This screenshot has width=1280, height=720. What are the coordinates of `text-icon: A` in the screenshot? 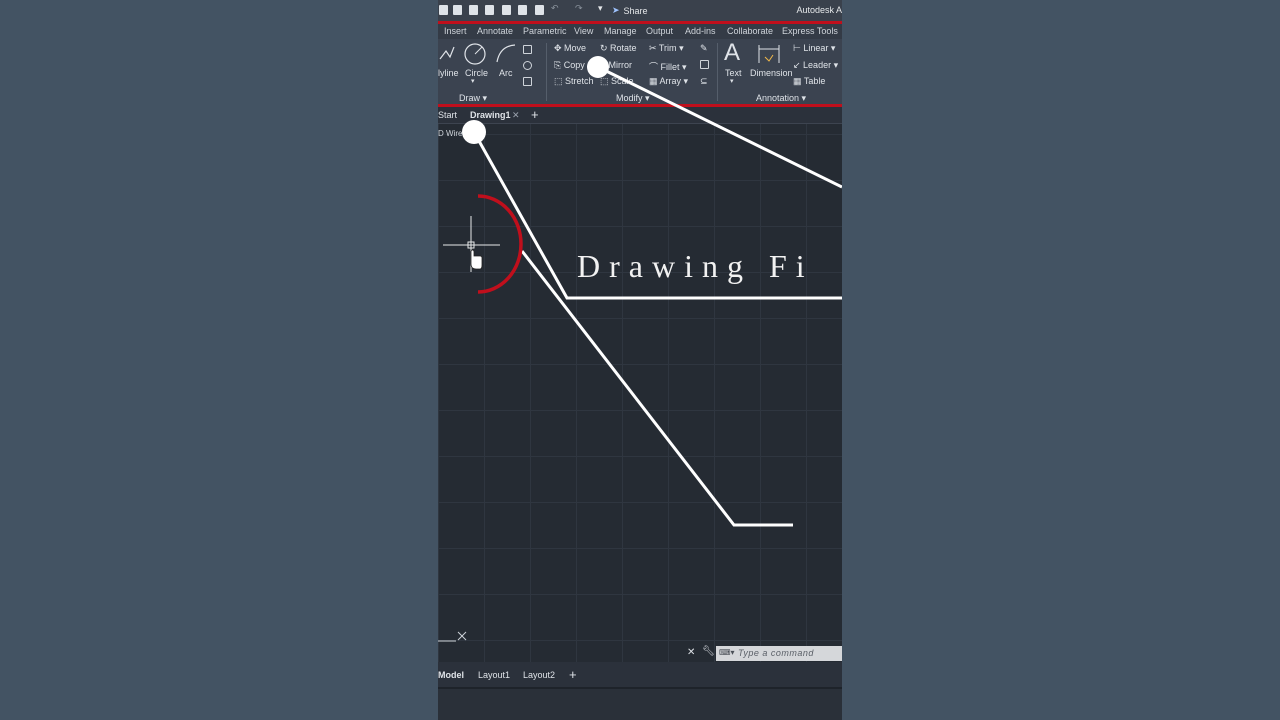 It's located at (732, 53).